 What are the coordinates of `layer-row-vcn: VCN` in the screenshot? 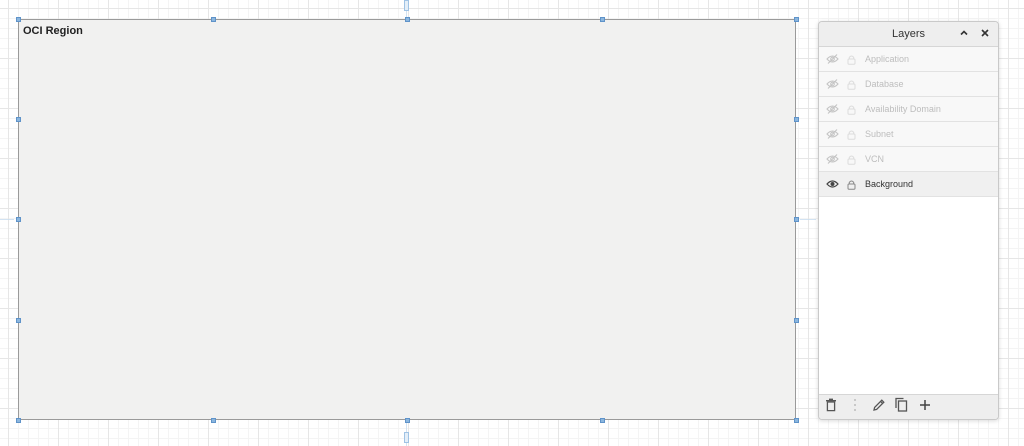 It's located at (908, 159).